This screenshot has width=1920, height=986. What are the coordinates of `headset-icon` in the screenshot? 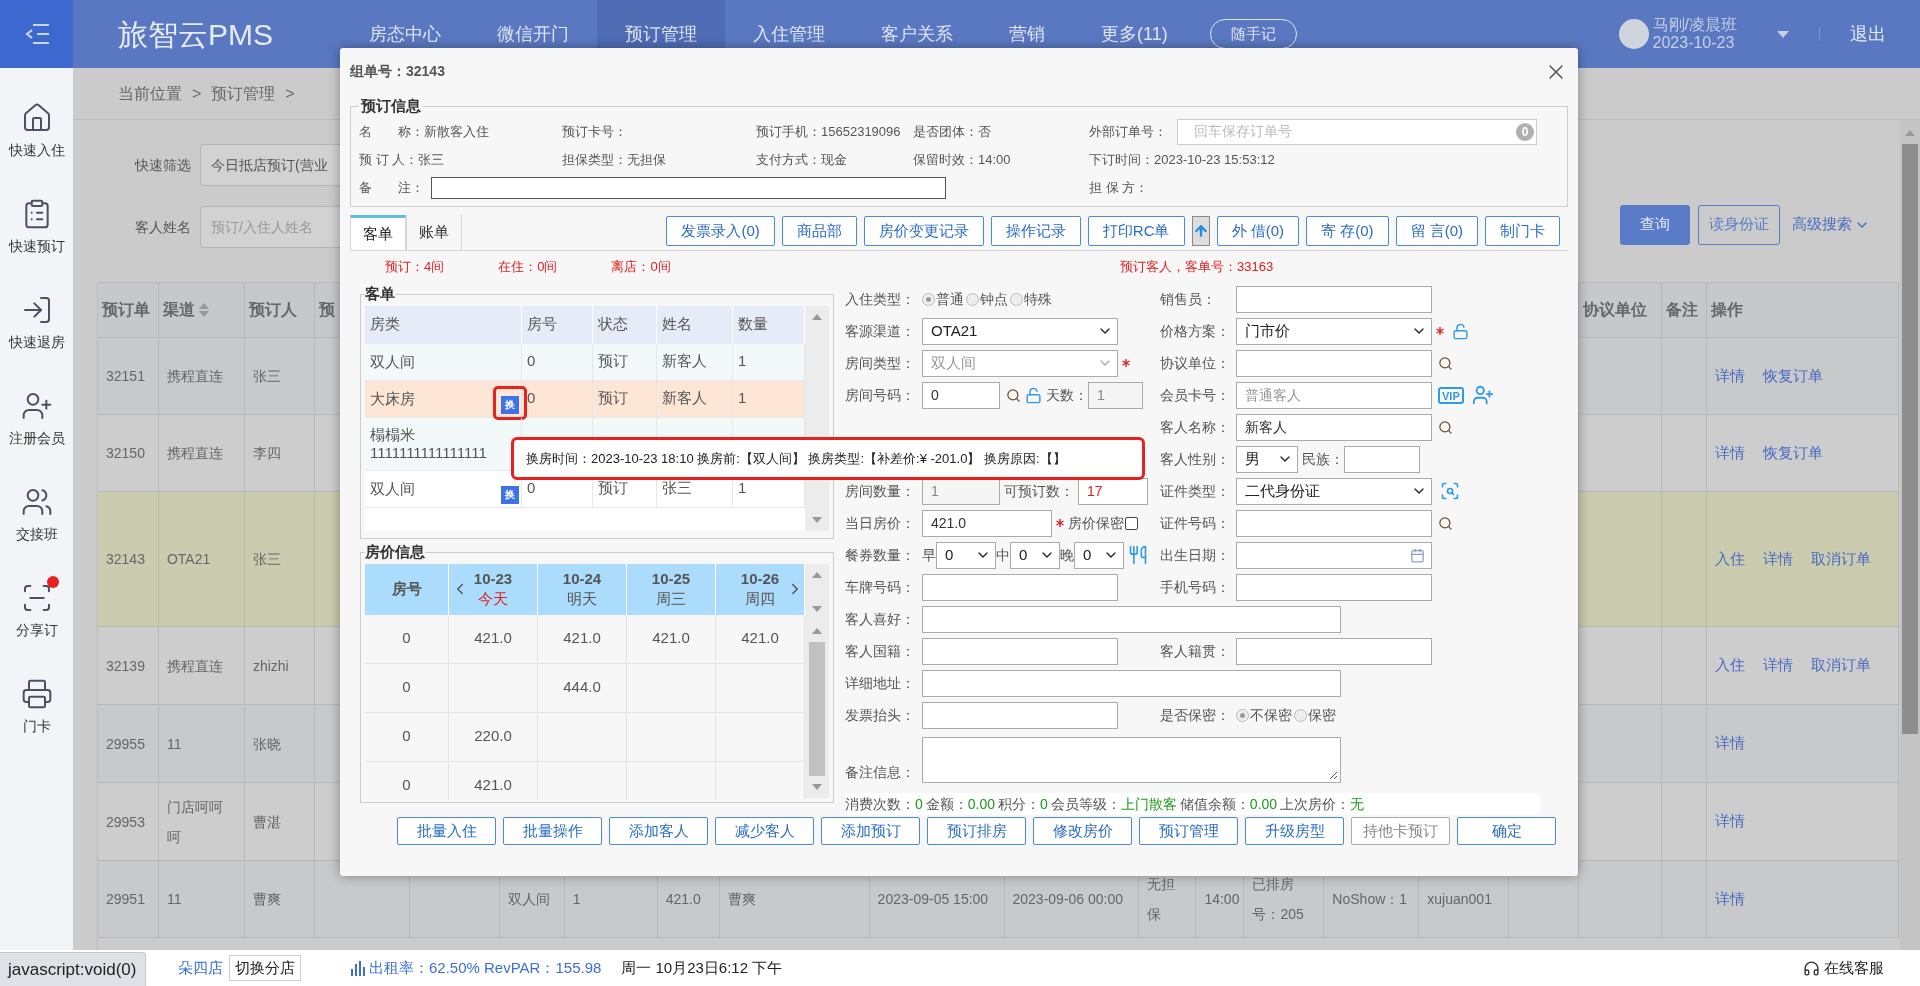 It's located at (1811, 968).